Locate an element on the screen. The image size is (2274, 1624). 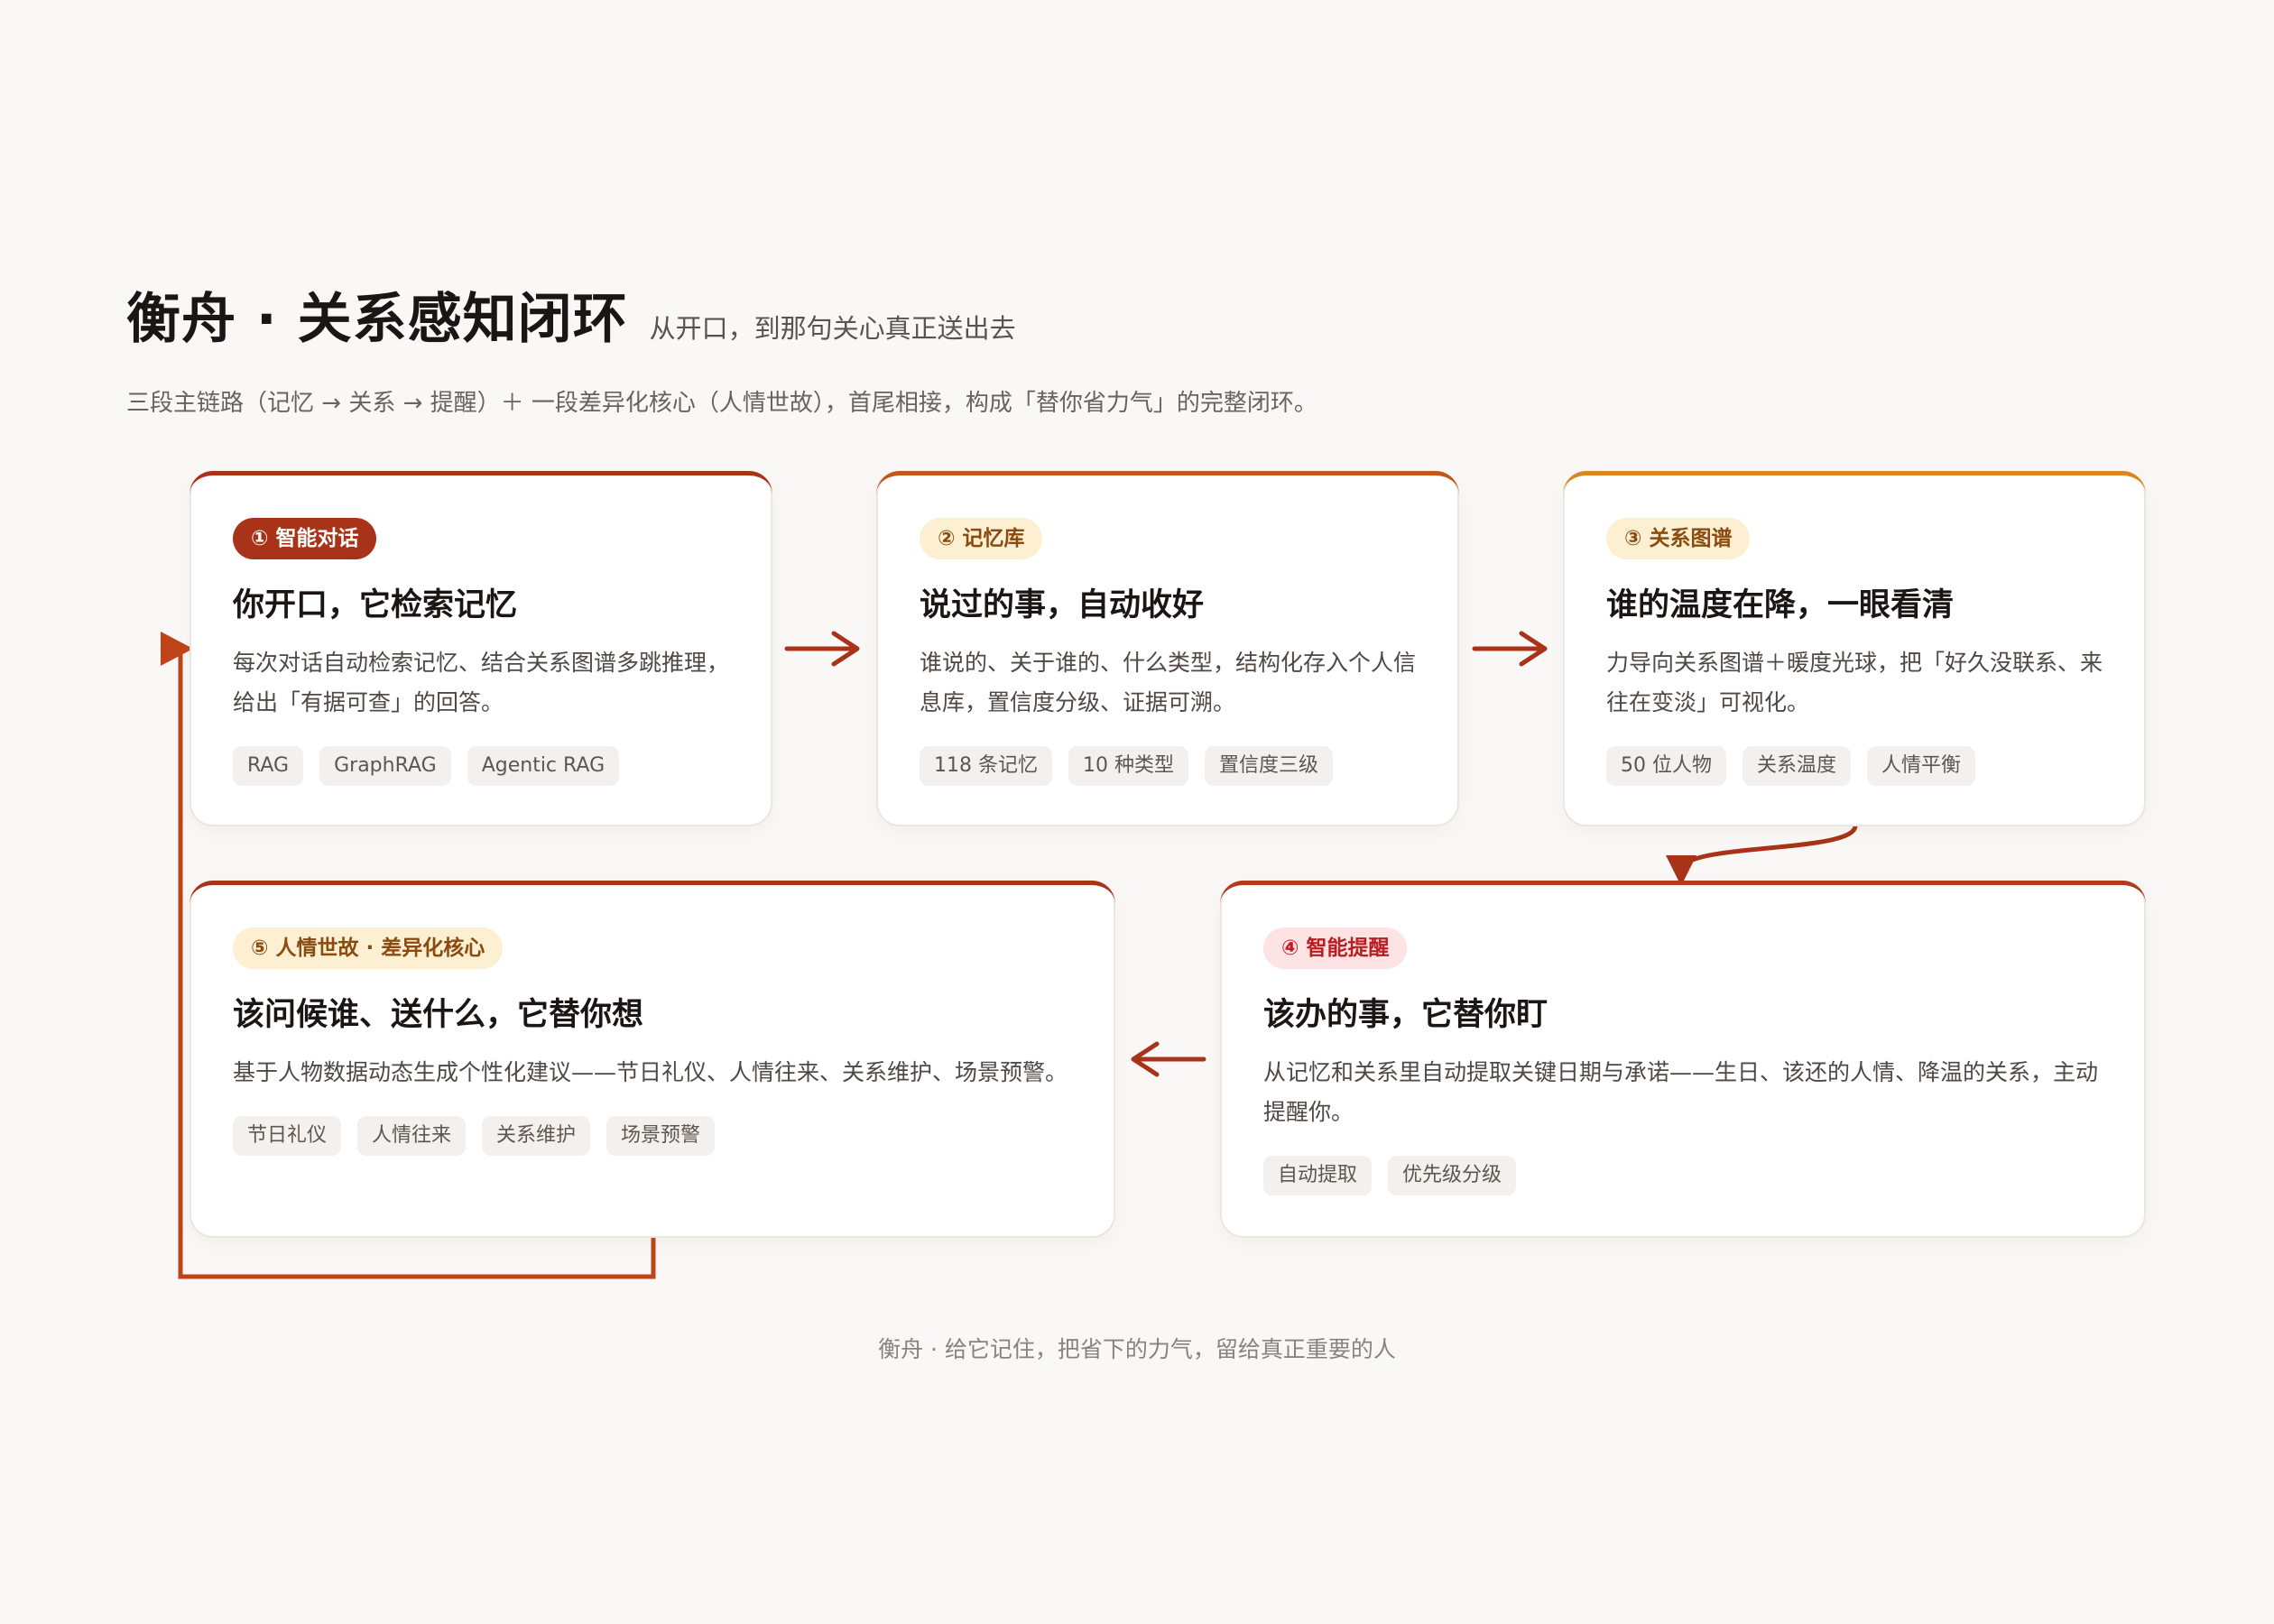
tag: 场景预警 is located at coordinates (661, 1136).